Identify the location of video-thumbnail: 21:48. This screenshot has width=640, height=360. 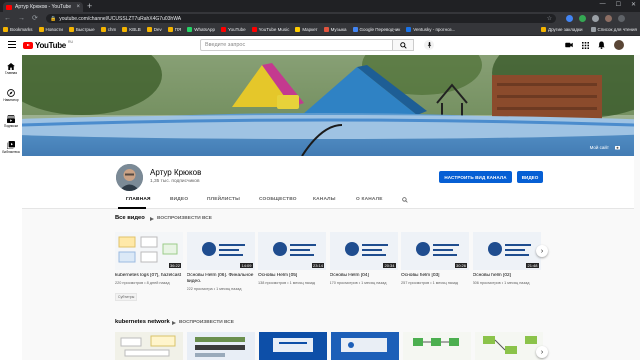
(506, 251).